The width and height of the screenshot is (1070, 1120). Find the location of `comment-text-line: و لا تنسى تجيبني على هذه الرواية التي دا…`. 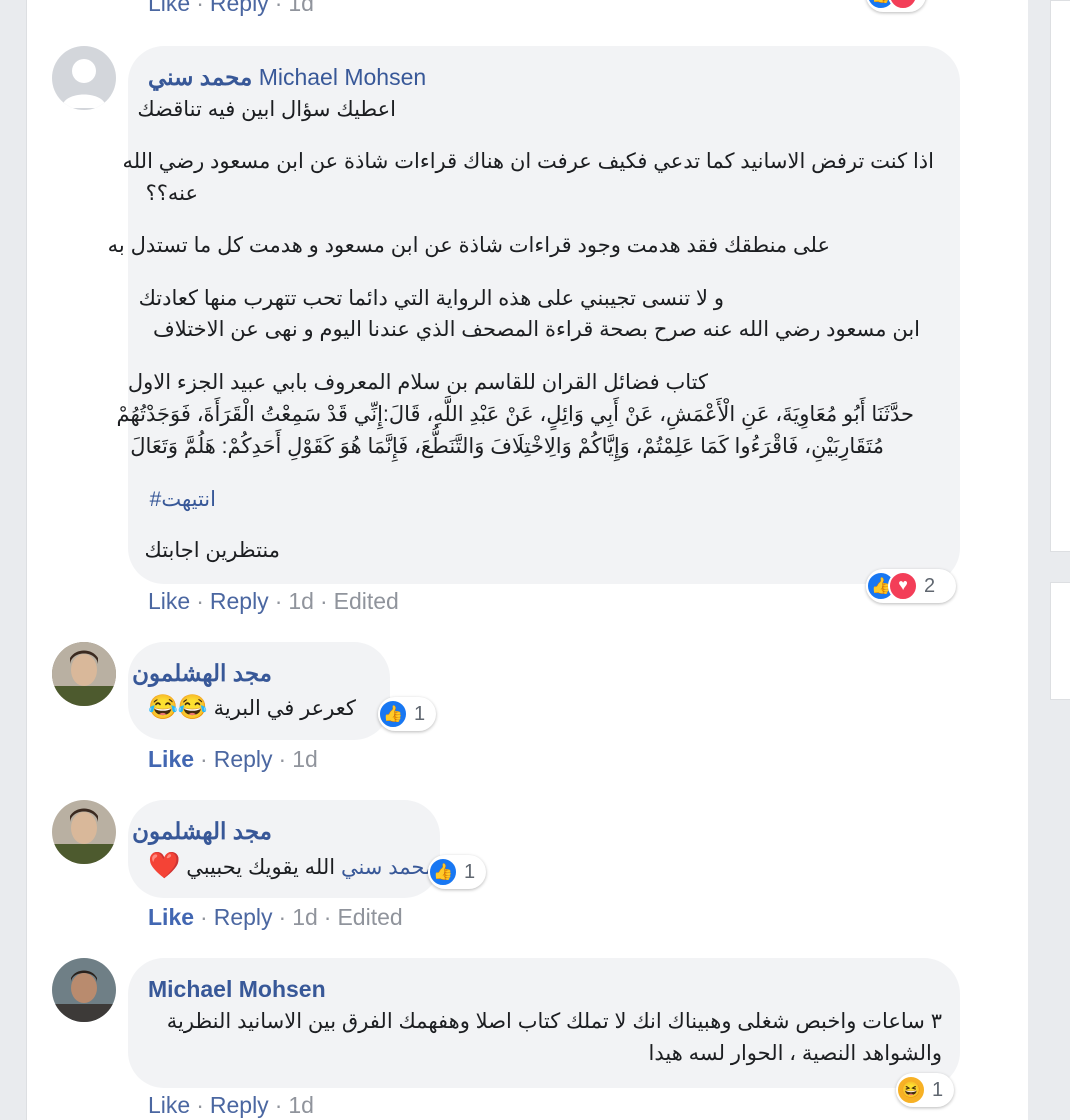

comment-text-line: و لا تنسى تجيبني على هذه الرواية التي دا… is located at coordinates (431, 298).